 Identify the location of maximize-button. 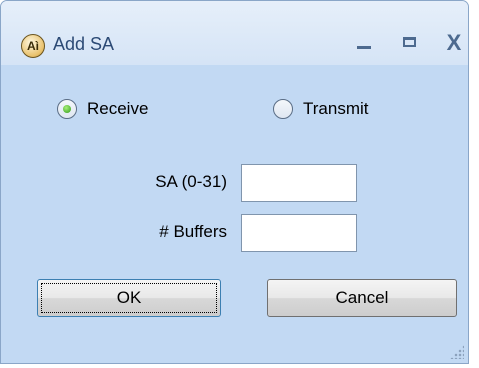
(410, 43).